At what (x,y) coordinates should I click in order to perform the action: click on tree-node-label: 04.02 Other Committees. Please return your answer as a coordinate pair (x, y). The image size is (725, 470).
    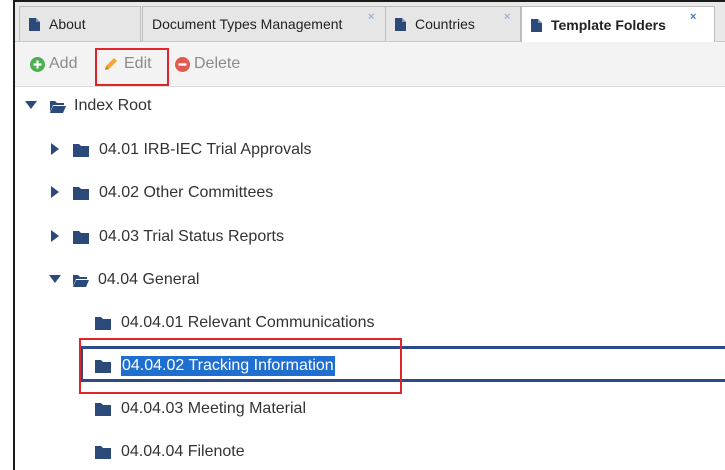
    Looking at the image, I should click on (186, 192).